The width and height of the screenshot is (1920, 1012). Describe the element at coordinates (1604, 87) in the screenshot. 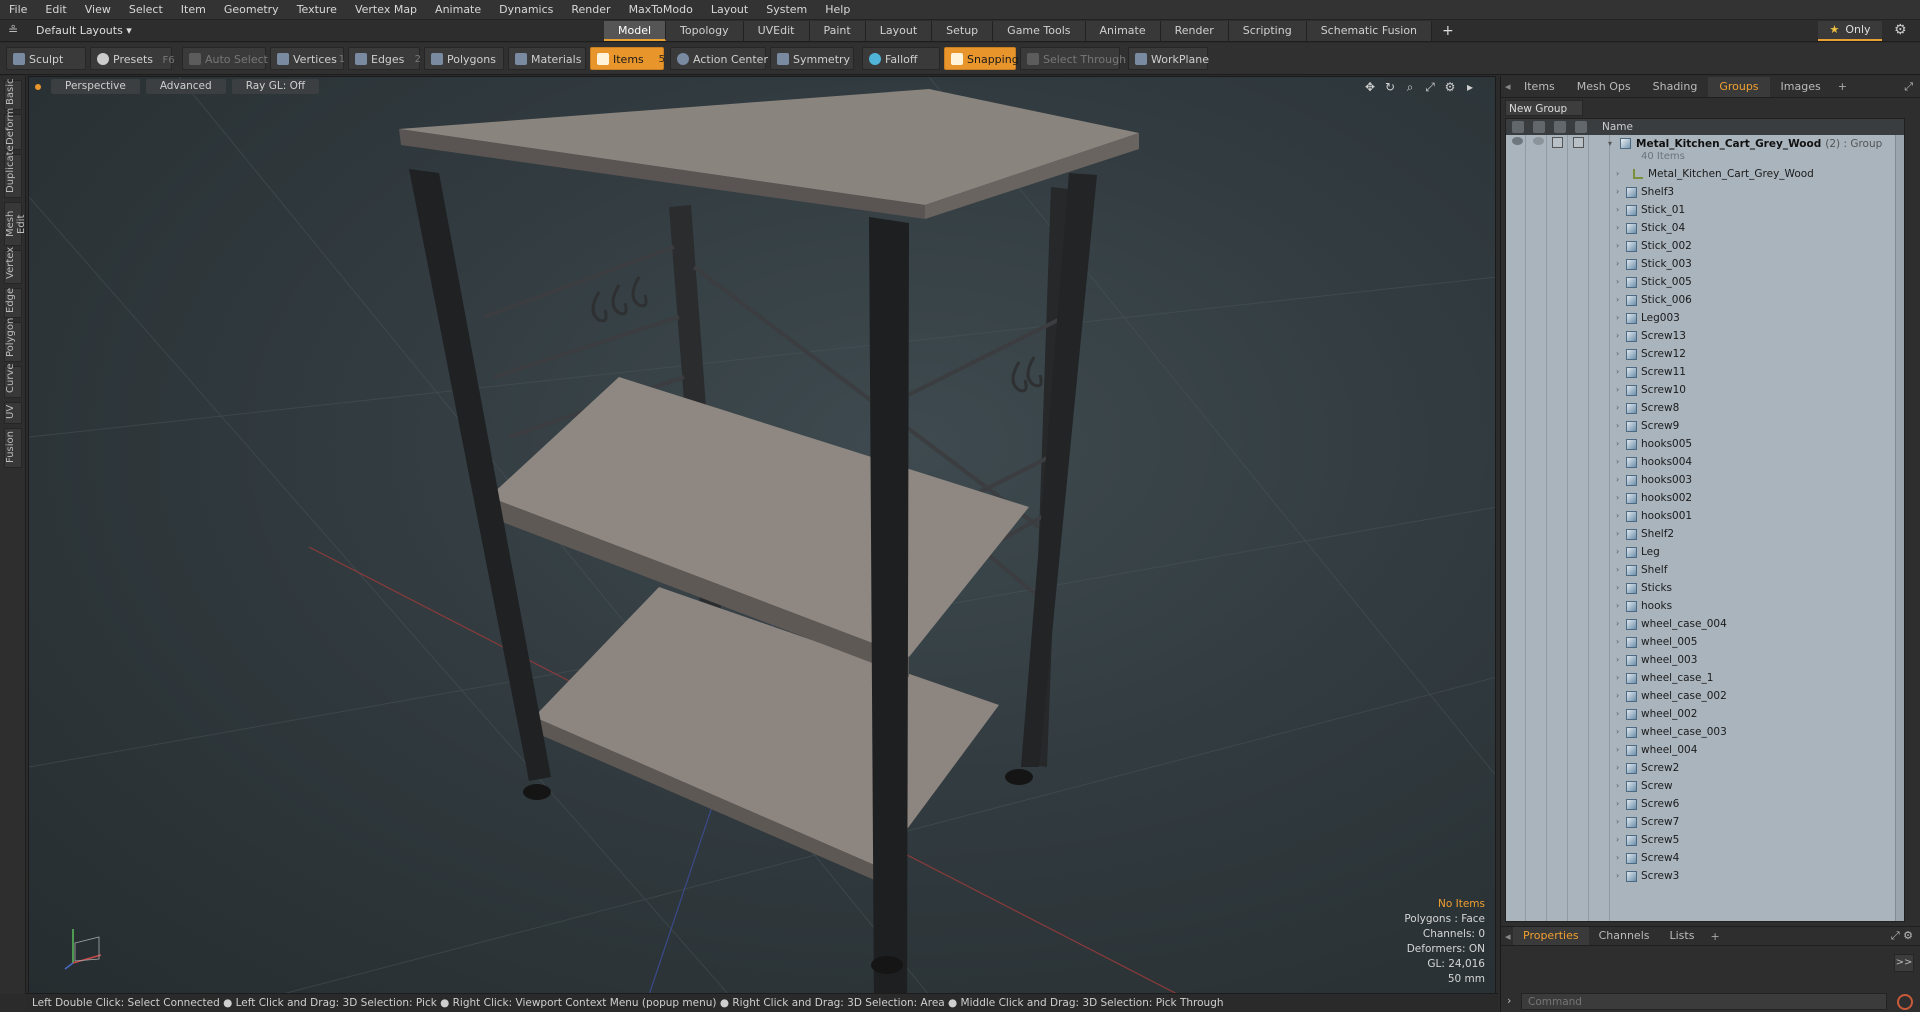

I see `tab-mesh-ops: Mesh Ops` at that location.